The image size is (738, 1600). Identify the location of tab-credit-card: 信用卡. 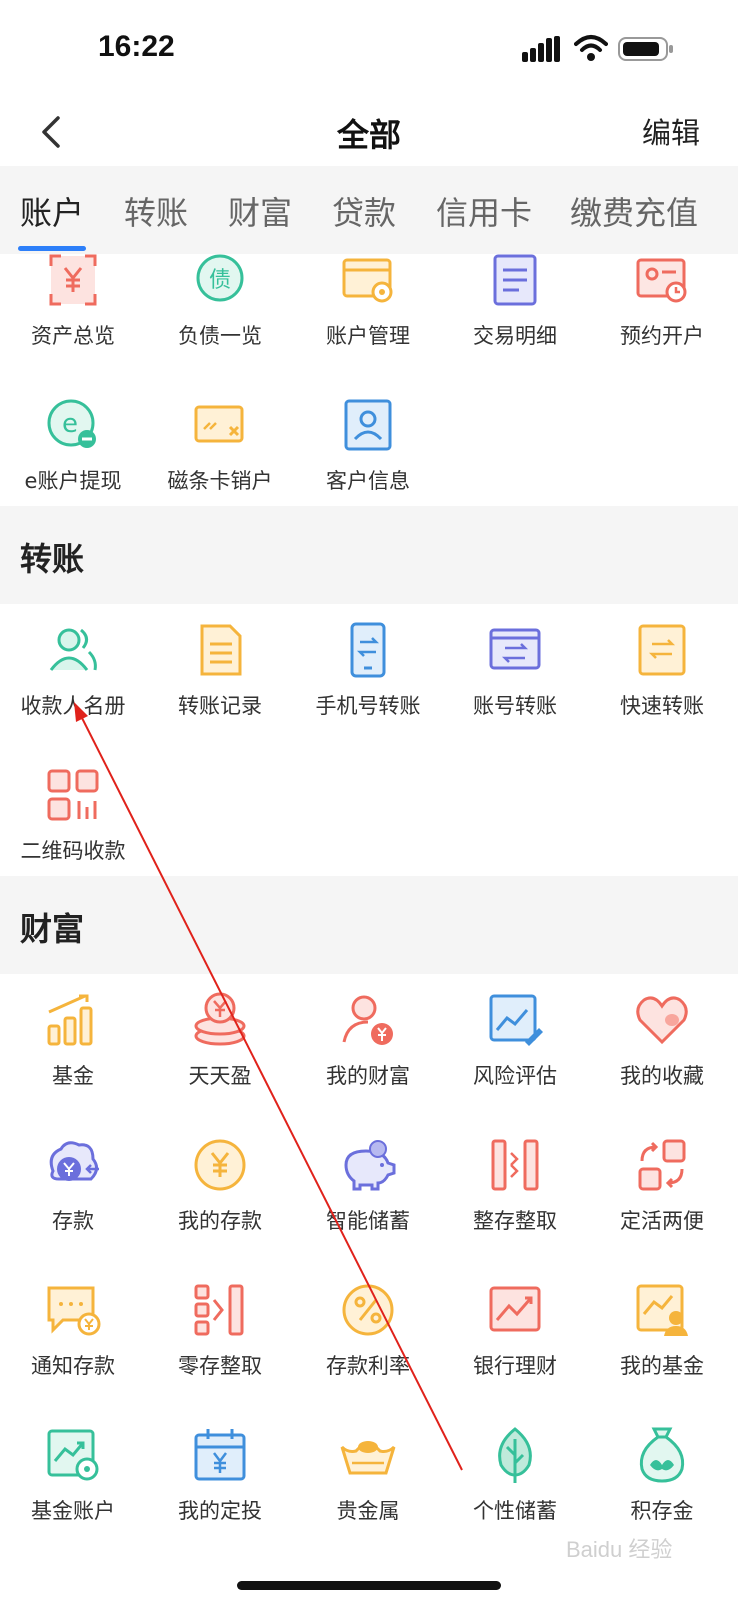
(484, 211).